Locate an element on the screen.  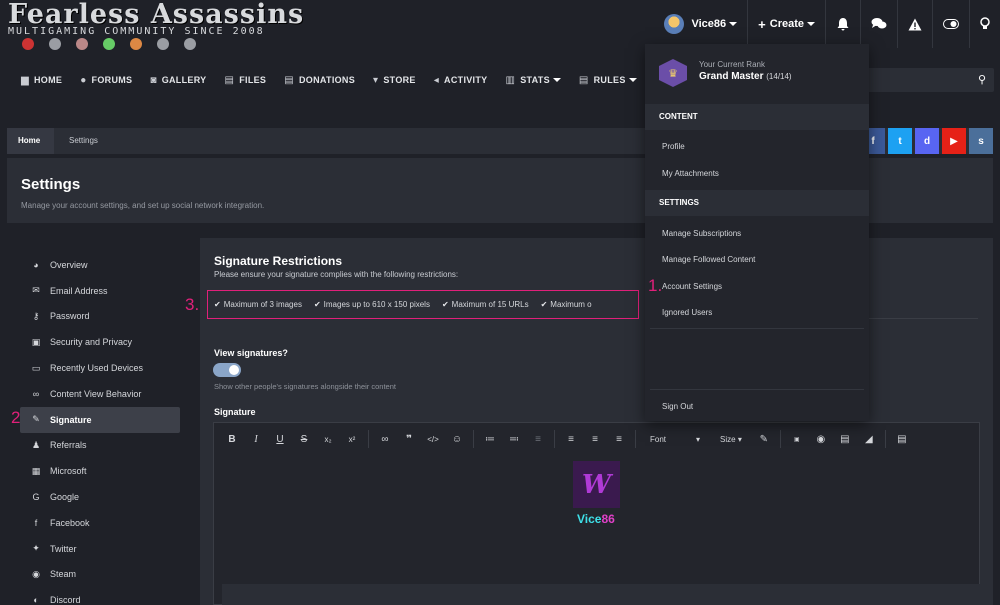
sidebar-item-google: G Google is located at coordinates (100, 497).